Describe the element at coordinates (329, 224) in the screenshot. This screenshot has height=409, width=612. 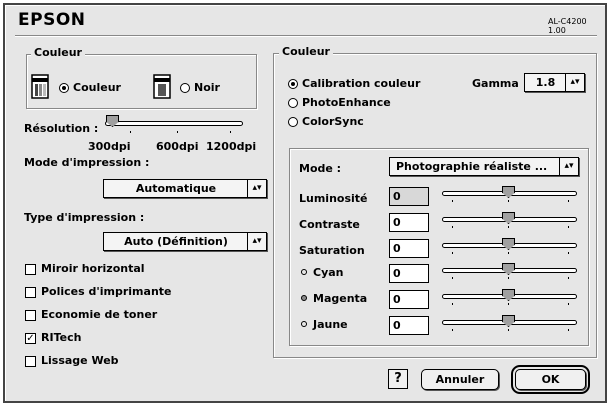
I see `contrast-label: Contraste` at that location.